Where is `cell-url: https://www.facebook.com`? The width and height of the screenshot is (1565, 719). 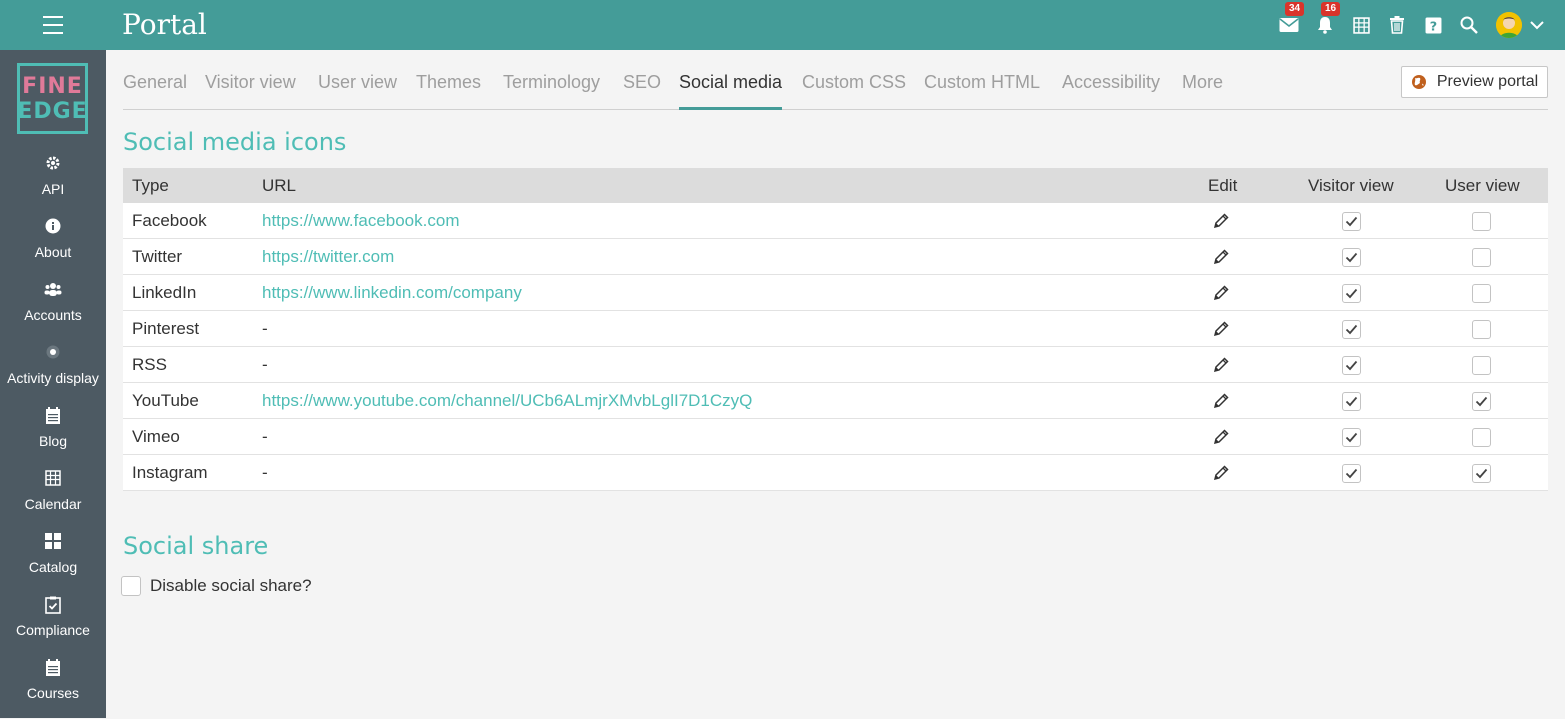 cell-url: https://www.facebook.com is located at coordinates (360, 221).